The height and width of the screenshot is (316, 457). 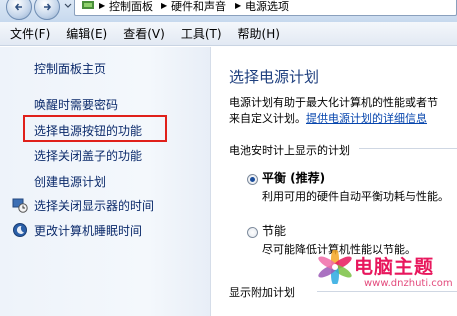 I want to click on flower-logo-icon, so click(x=335, y=267).